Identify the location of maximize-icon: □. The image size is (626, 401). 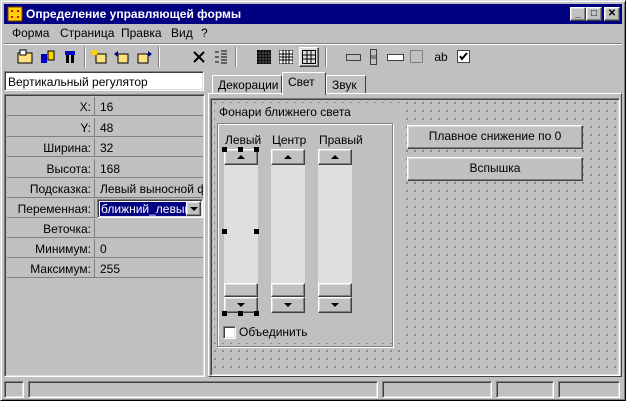
(594, 13).